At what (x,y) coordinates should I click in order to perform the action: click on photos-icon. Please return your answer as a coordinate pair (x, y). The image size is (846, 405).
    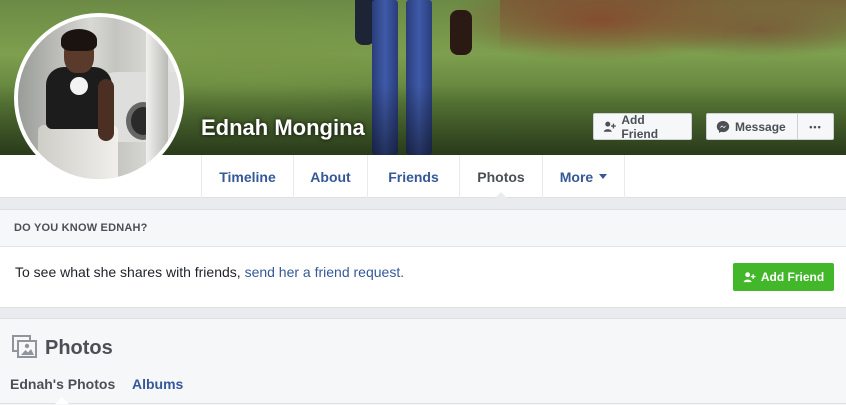
    Looking at the image, I should click on (24, 346).